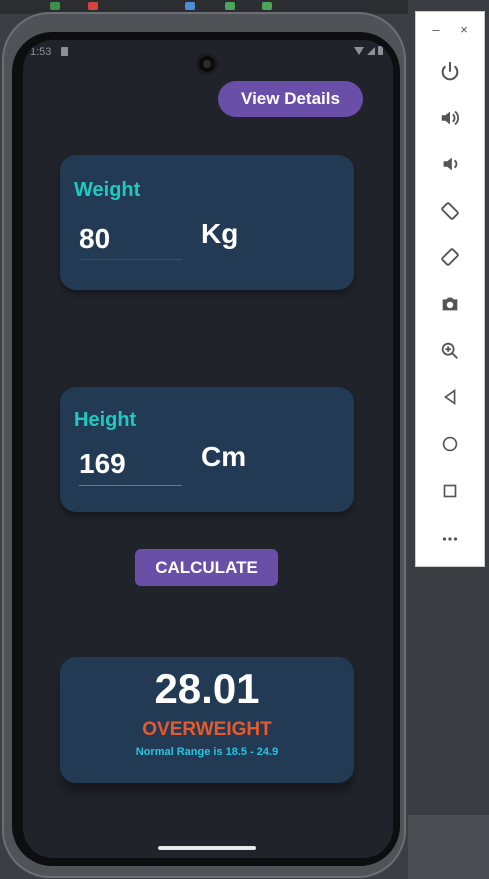 The image size is (489, 879). Describe the element at coordinates (359, 50) in the screenshot. I see `wifi-icon` at that location.